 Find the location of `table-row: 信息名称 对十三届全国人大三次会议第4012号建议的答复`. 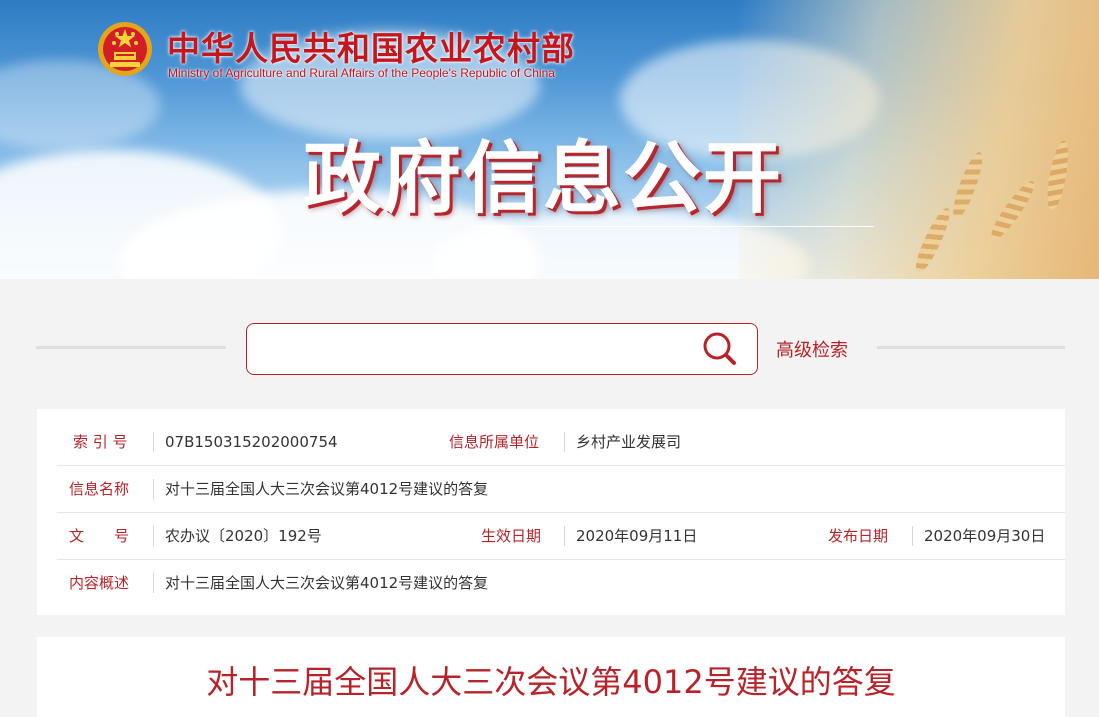

table-row: 信息名称 对十三届全国人大三次会议第4012号建议的答复 is located at coordinates (561, 489).